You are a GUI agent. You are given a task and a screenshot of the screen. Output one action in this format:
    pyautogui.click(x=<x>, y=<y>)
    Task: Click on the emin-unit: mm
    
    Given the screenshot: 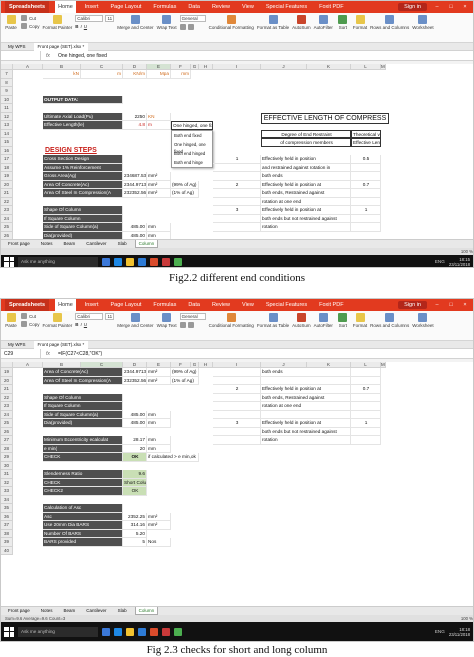 What is the action you would take?
    pyautogui.click(x=159, y=448)
    